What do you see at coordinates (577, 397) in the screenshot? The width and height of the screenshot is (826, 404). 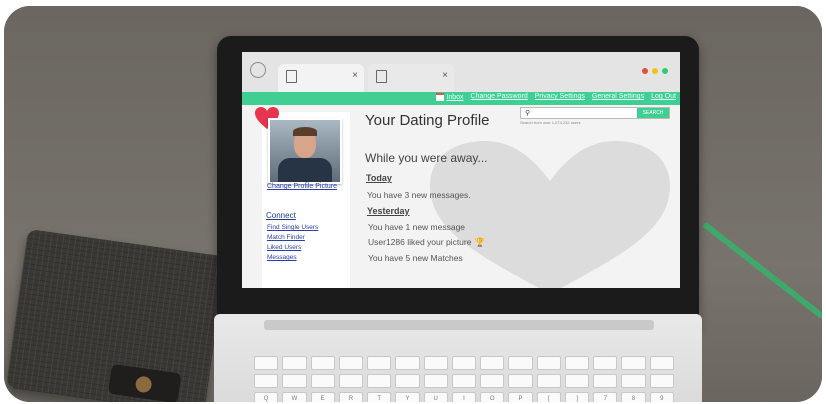 I see `keyboard-key: ]` at bounding box center [577, 397].